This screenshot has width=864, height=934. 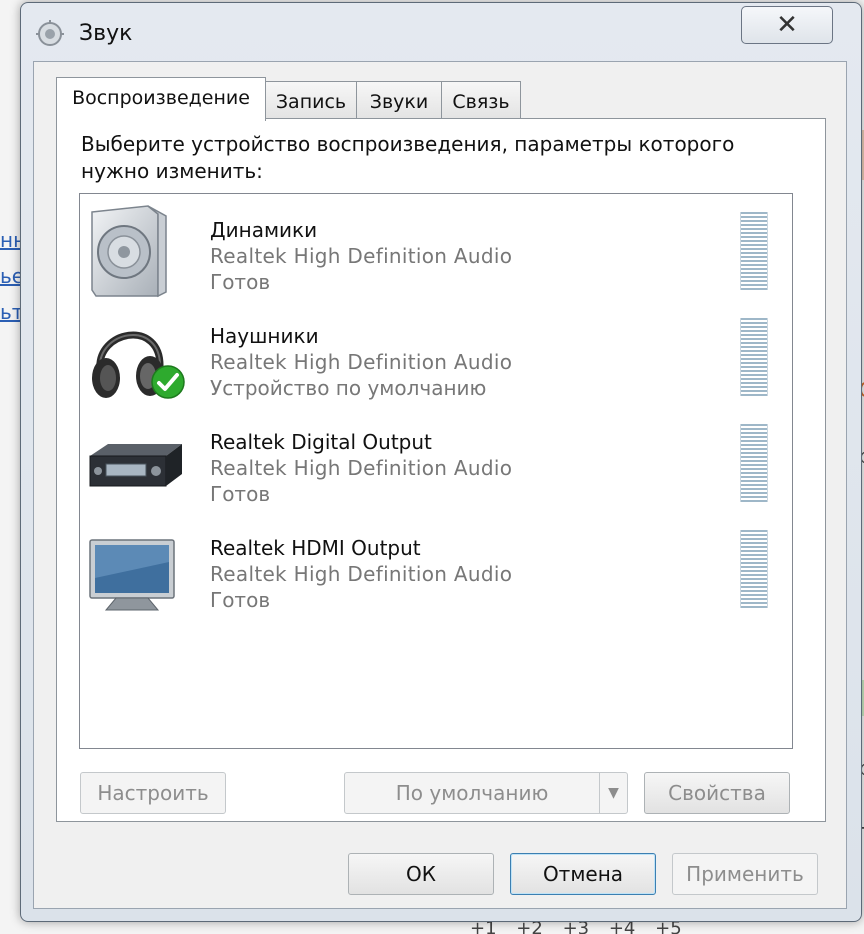 I want to click on apply-button: Применить, so click(x=745, y=874).